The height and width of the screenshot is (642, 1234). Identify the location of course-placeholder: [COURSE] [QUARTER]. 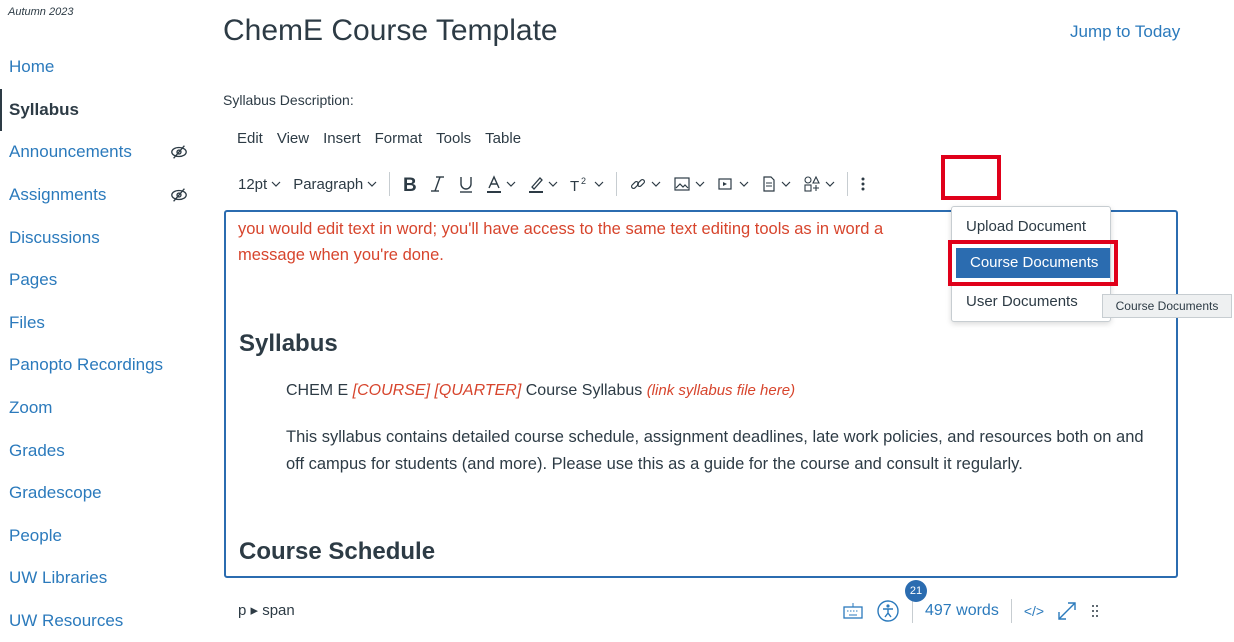
(437, 390).